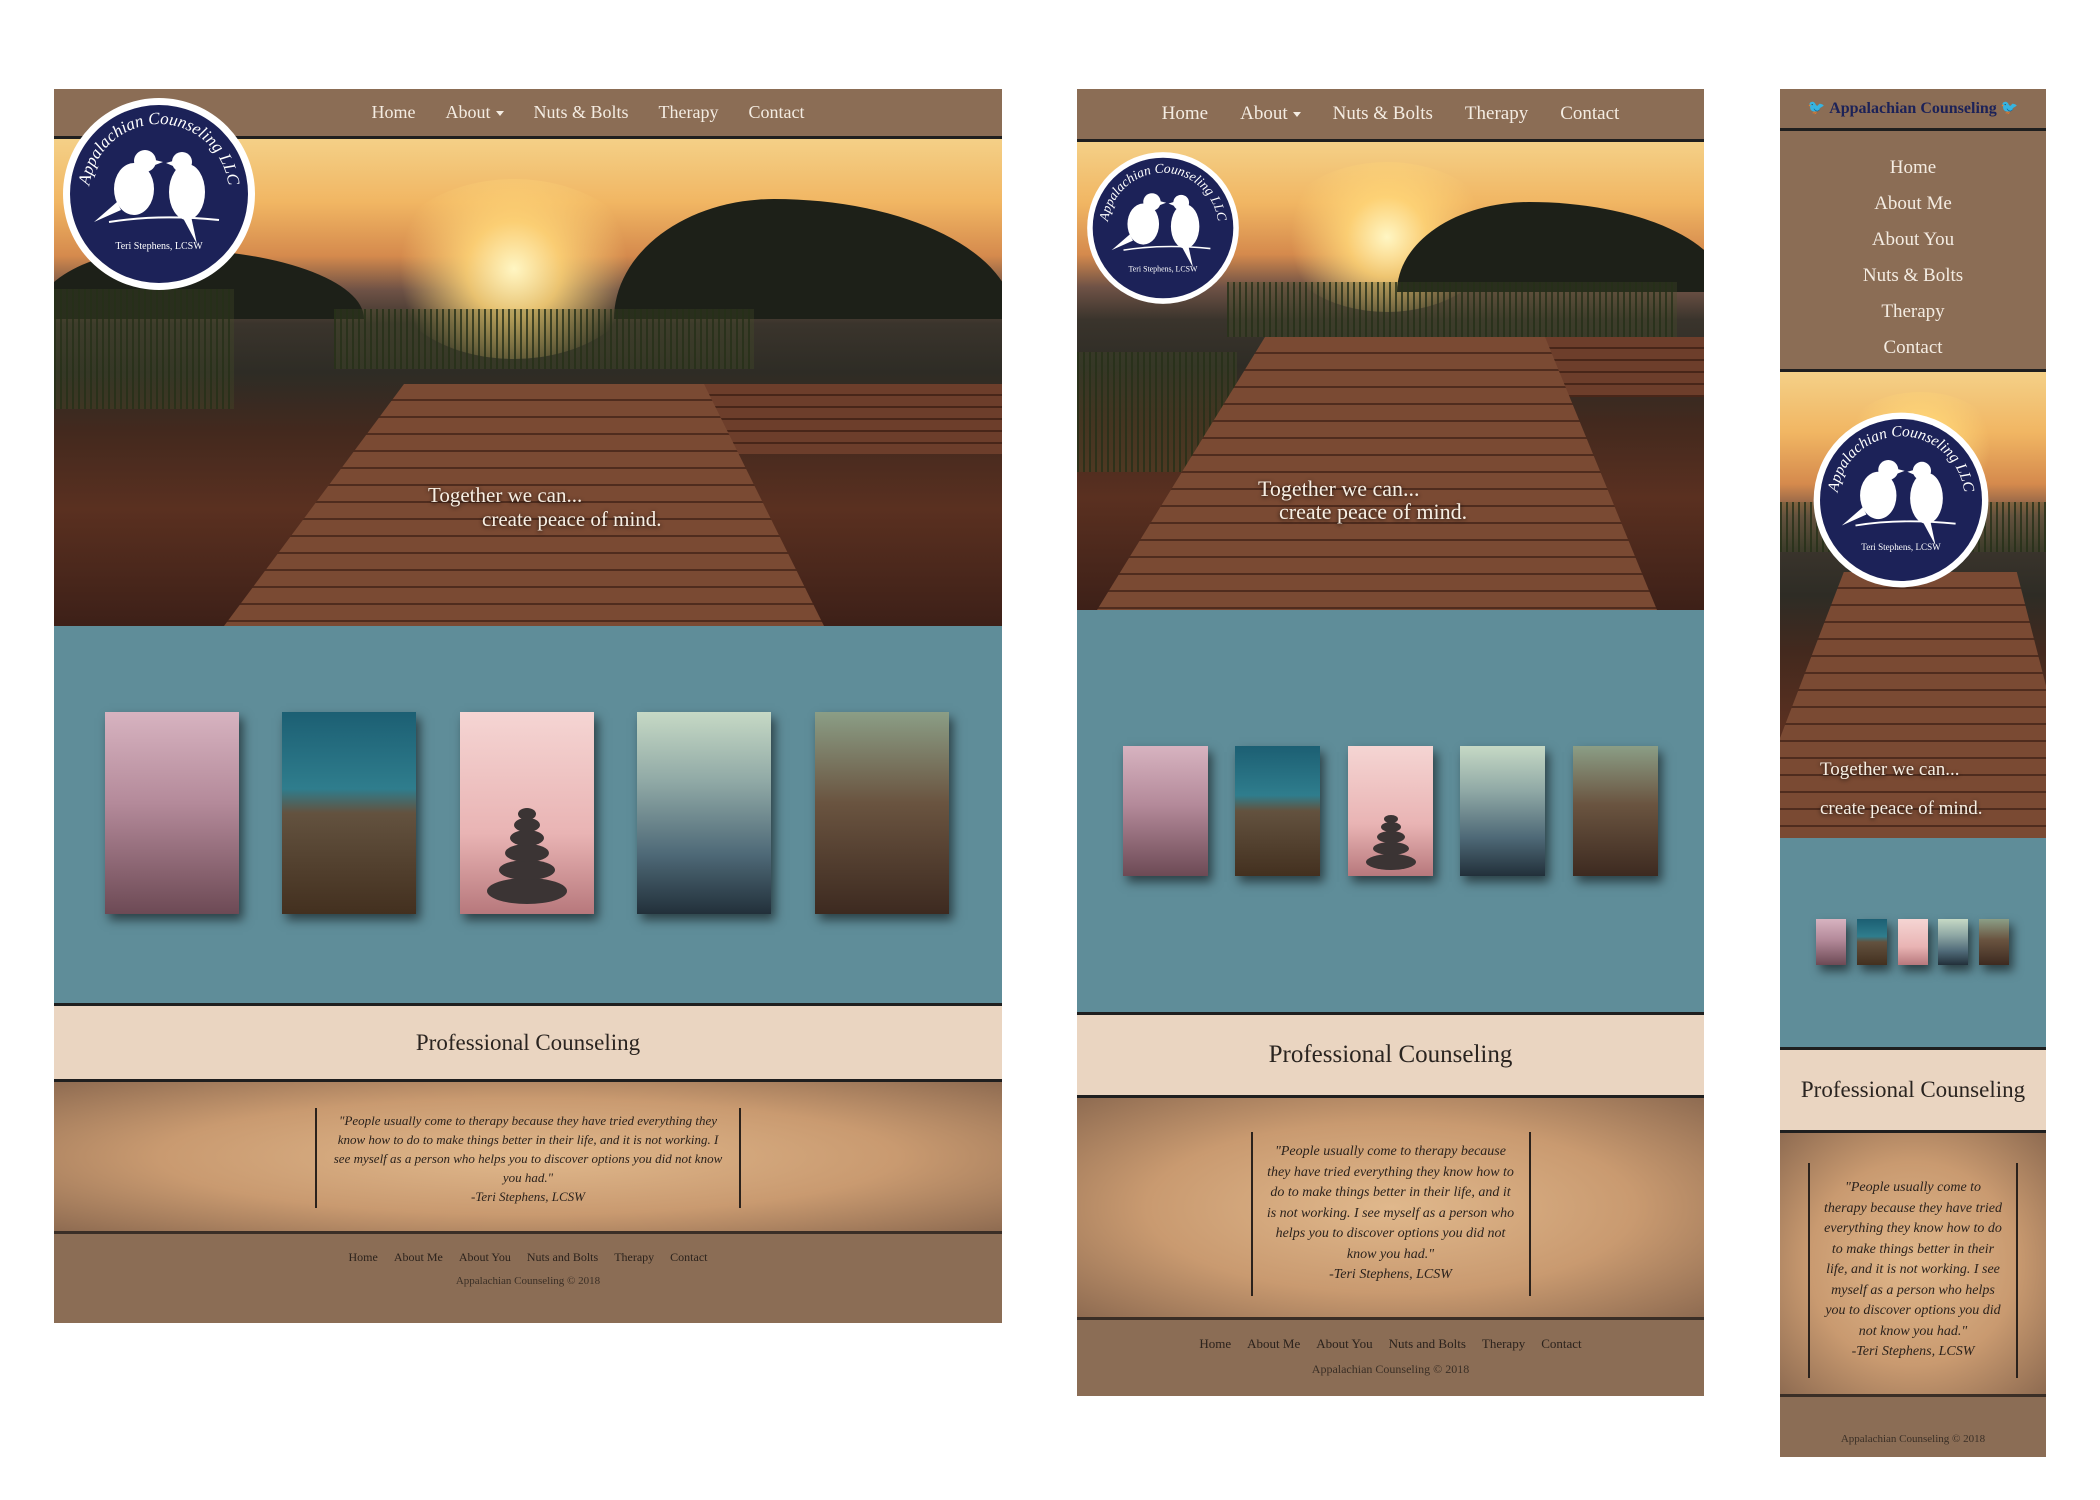  I want to click on main-nav: Home About Nuts & Bolts Therapy Contact, so click(1390, 115).